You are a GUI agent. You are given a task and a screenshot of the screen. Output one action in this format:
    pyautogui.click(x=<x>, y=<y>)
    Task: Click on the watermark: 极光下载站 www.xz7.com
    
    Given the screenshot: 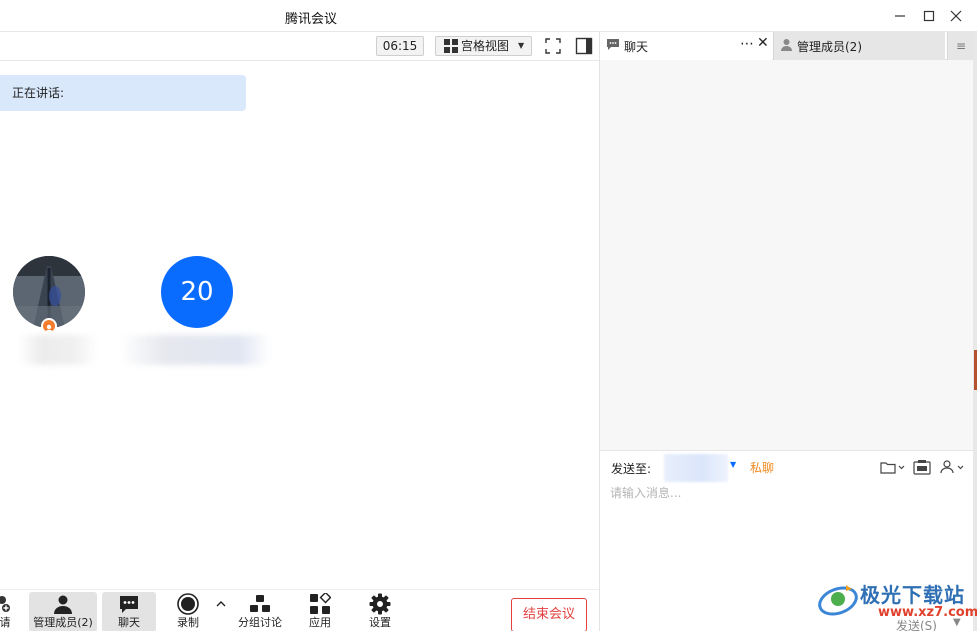 What is the action you would take?
    pyautogui.click(x=896, y=601)
    